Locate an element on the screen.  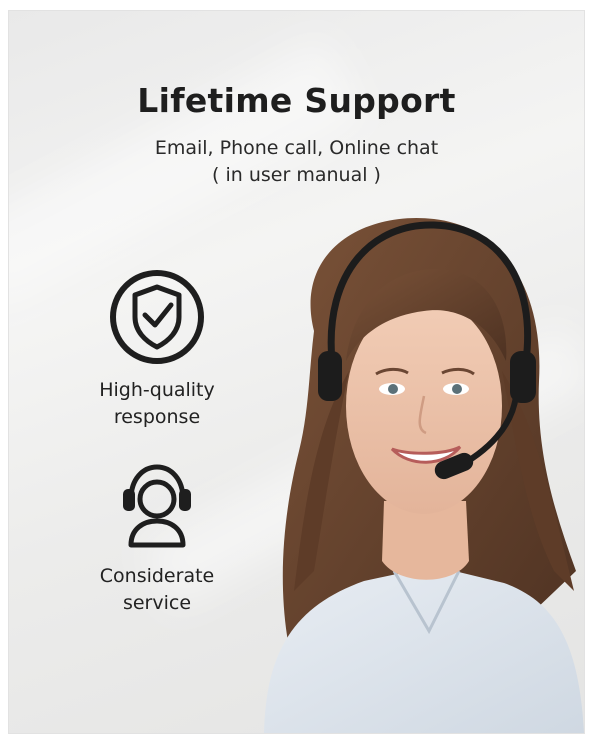
subtitle-line-1: Email, Phone call, Online chat is located at coordinates (296, 148).